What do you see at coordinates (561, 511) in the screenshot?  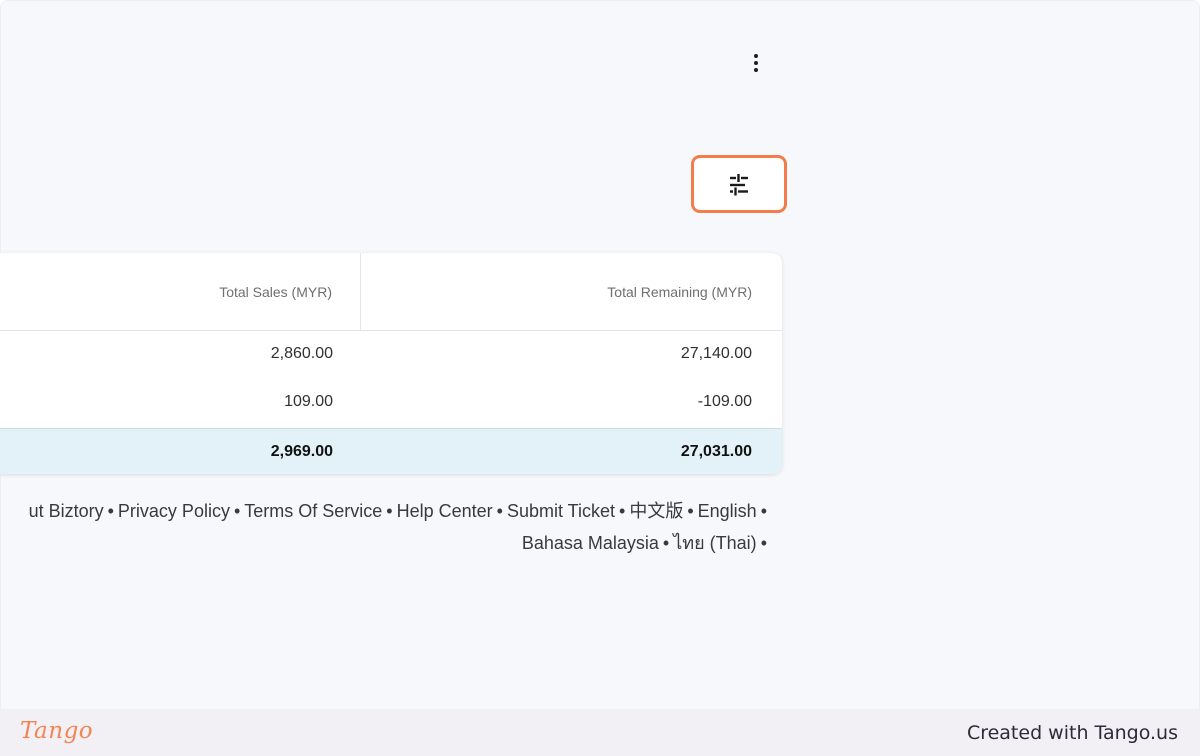 I see `footer-link-submit-ticket: Submit Ticket` at bounding box center [561, 511].